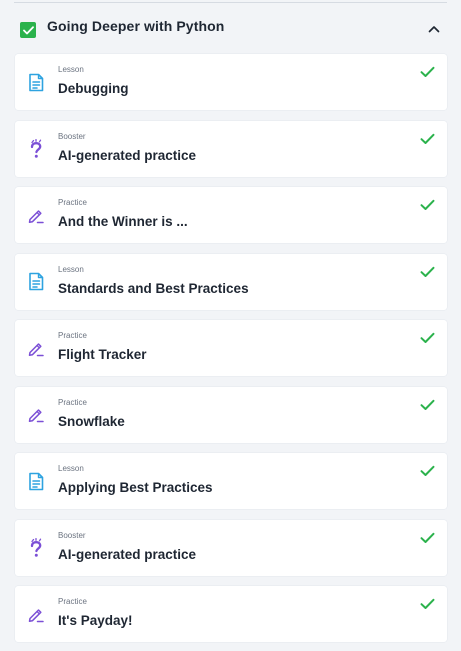 This screenshot has width=461, height=651. What do you see at coordinates (231, 148) in the screenshot?
I see `list-item-2: Booster AI-generated practice` at bounding box center [231, 148].